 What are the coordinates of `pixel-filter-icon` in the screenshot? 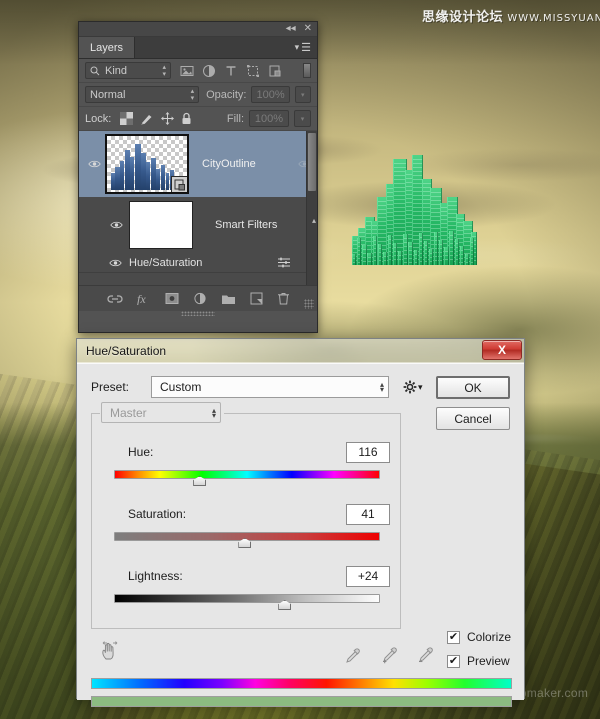 It's located at (187, 71).